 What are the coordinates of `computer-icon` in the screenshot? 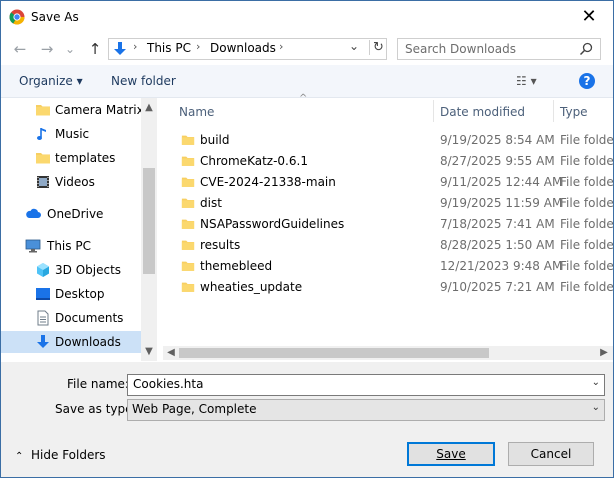 It's located at (33, 246).